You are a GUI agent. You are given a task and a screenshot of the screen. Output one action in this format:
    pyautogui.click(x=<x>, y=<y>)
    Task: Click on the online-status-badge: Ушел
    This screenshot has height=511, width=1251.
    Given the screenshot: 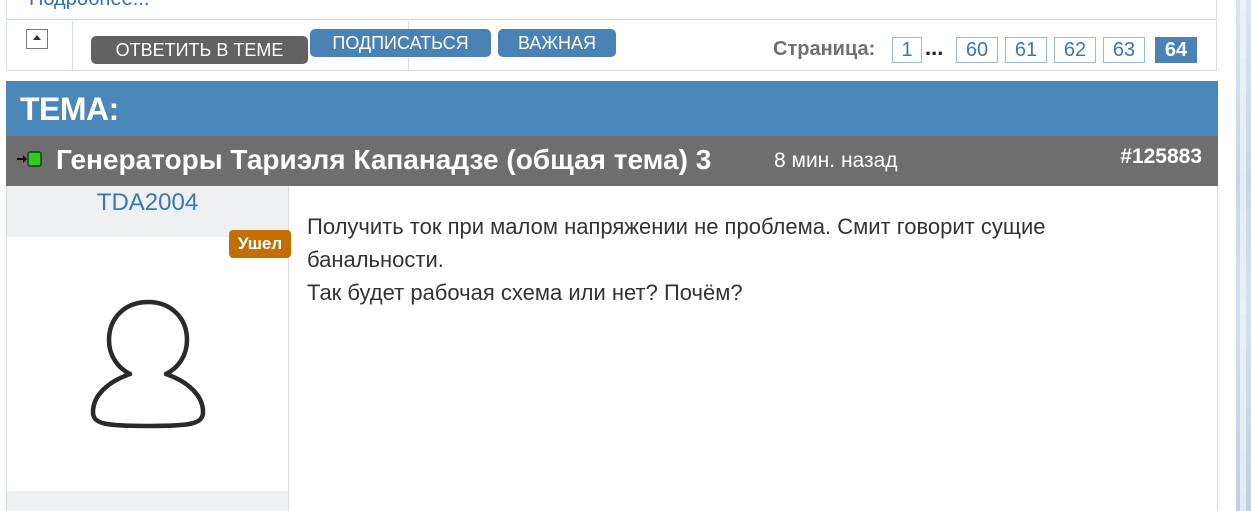 What is the action you would take?
    pyautogui.click(x=260, y=244)
    